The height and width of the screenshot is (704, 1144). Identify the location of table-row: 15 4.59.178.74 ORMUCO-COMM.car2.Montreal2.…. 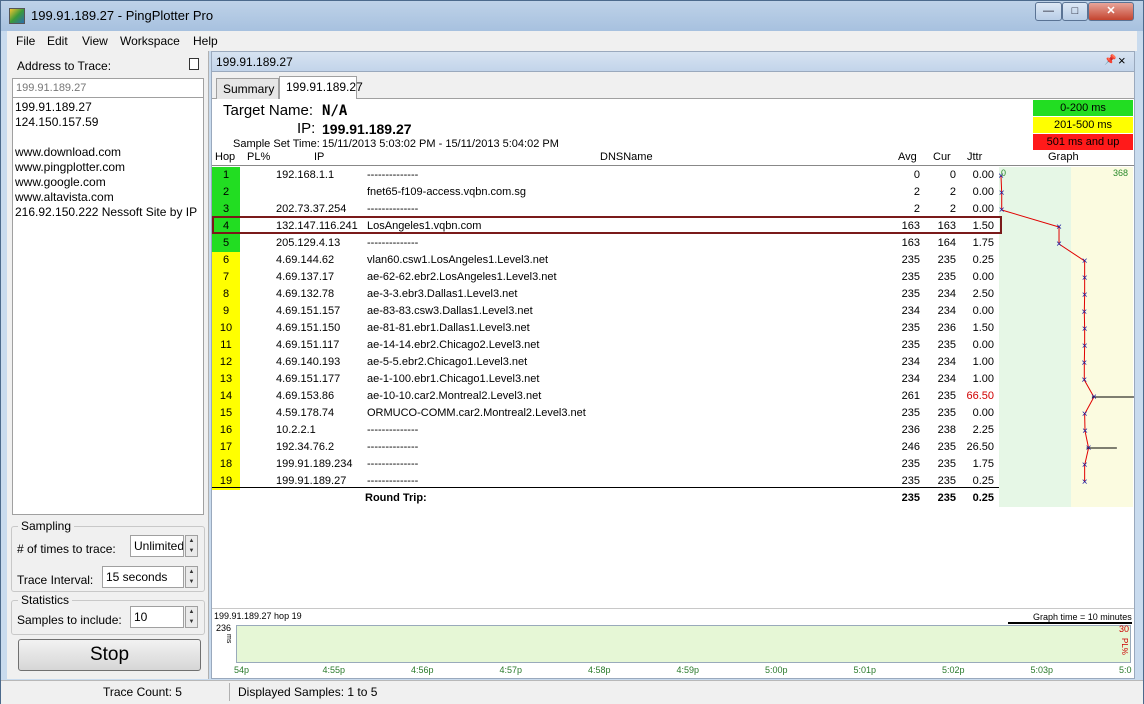
(673, 413).